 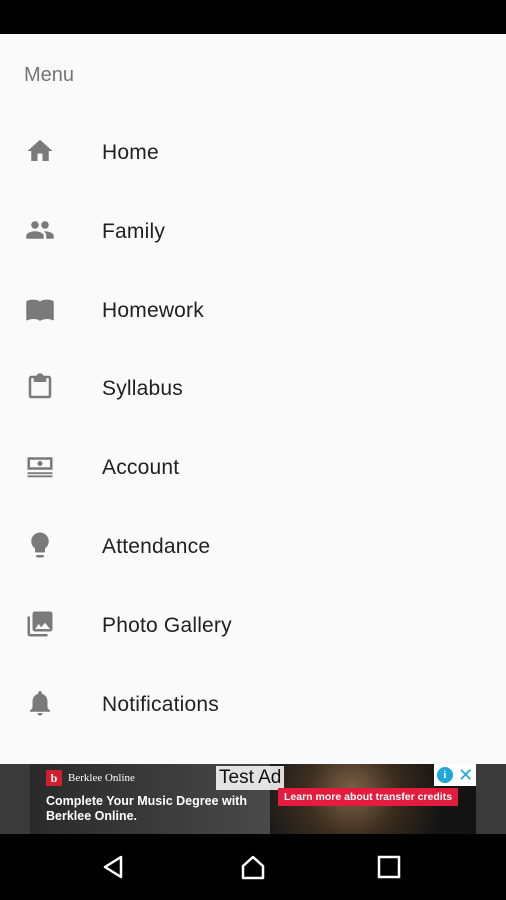 I want to click on ad-brand-name: Berklee Online, so click(x=101, y=778).